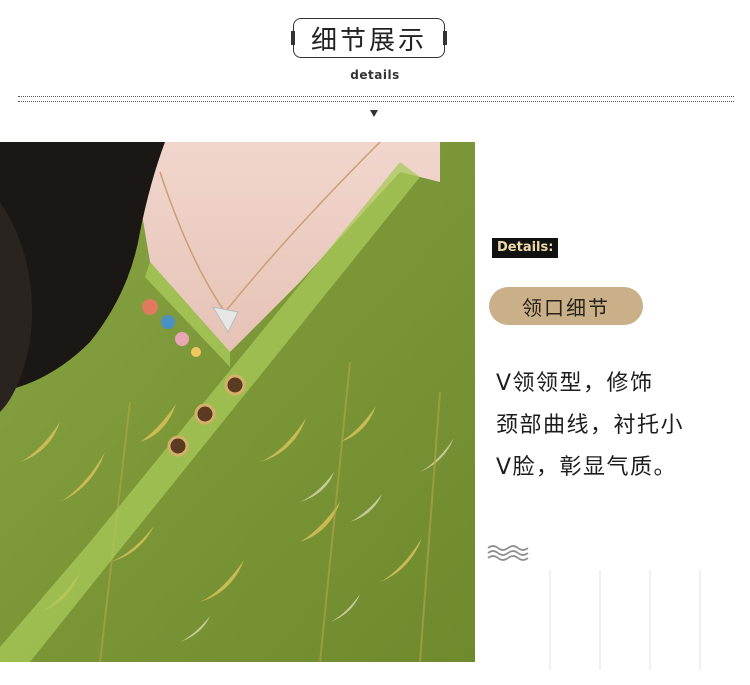  Describe the element at coordinates (525, 248) in the screenshot. I see `details-tag: Details:` at that location.